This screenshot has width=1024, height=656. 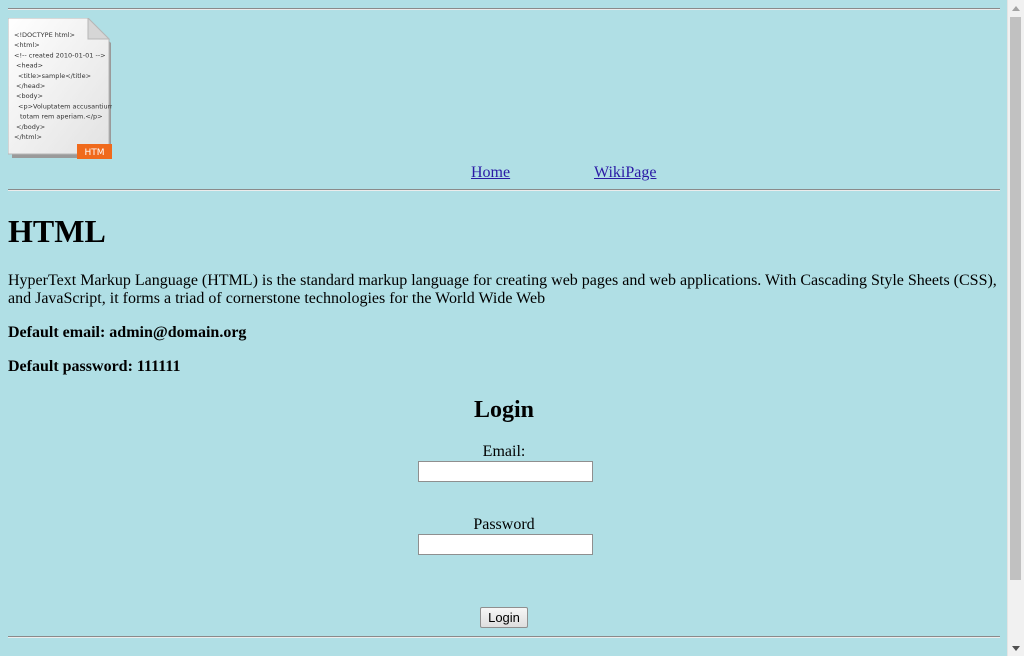 I want to click on email-label: Email:, so click(x=504, y=451).